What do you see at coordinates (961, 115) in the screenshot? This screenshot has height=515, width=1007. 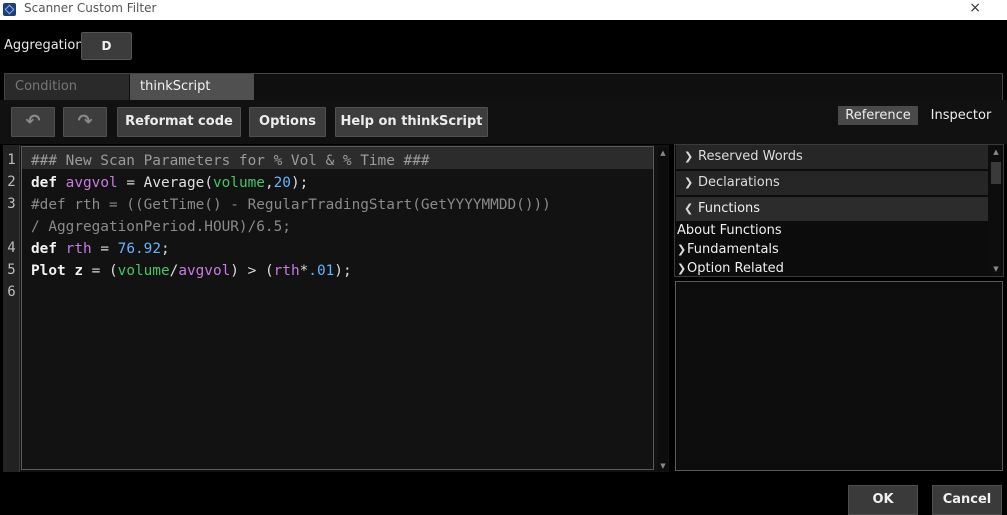 I see `tab-inspector: Inspector` at bounding box center [961, 115].